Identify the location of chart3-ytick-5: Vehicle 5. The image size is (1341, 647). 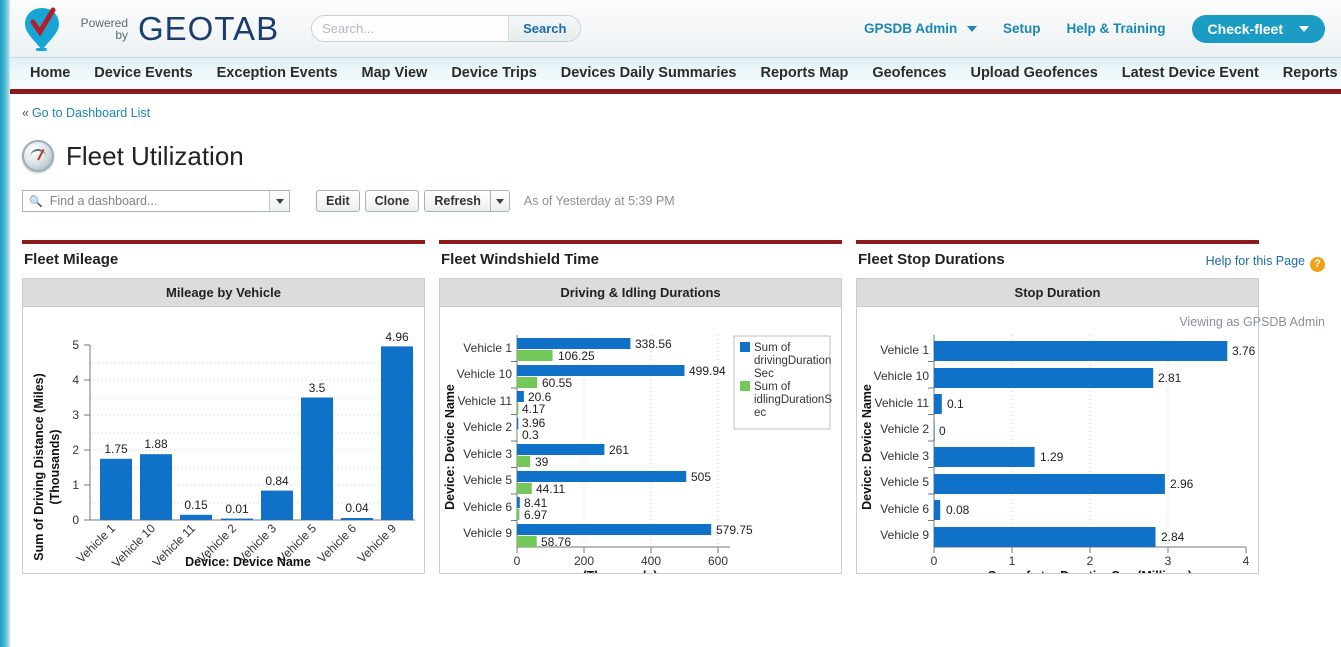
(904, 482).